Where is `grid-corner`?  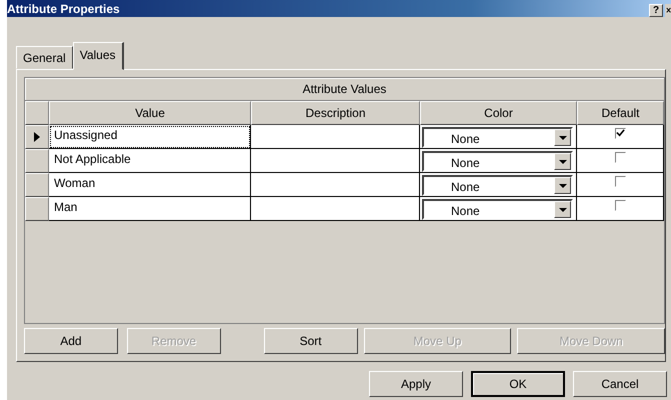
grid-corner is located at coordinates (37, 113).